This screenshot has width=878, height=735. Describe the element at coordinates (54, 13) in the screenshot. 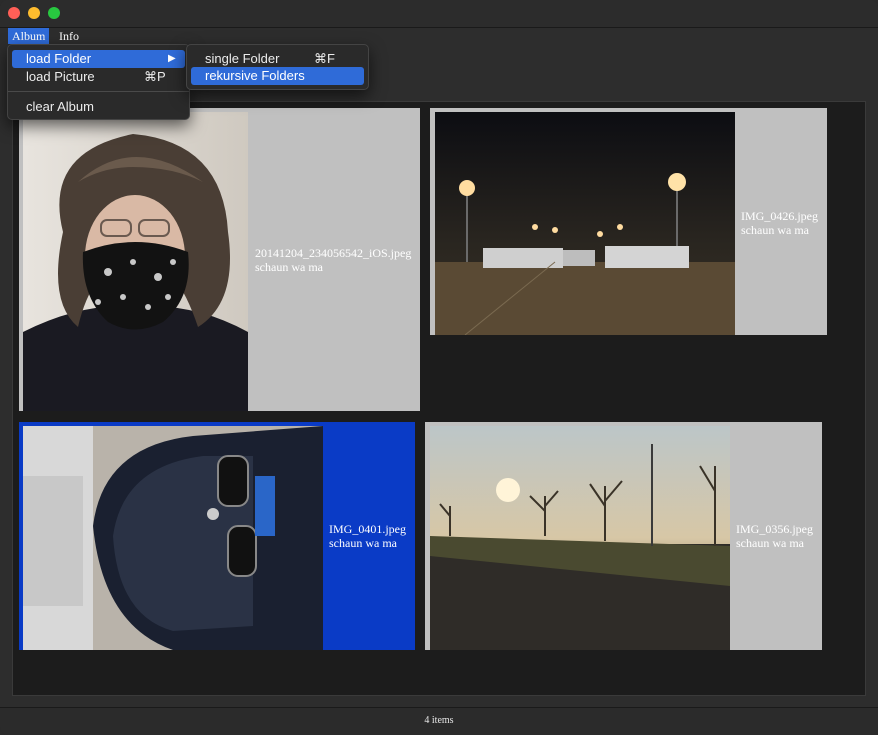

I see `zoom-window-button` at that location.